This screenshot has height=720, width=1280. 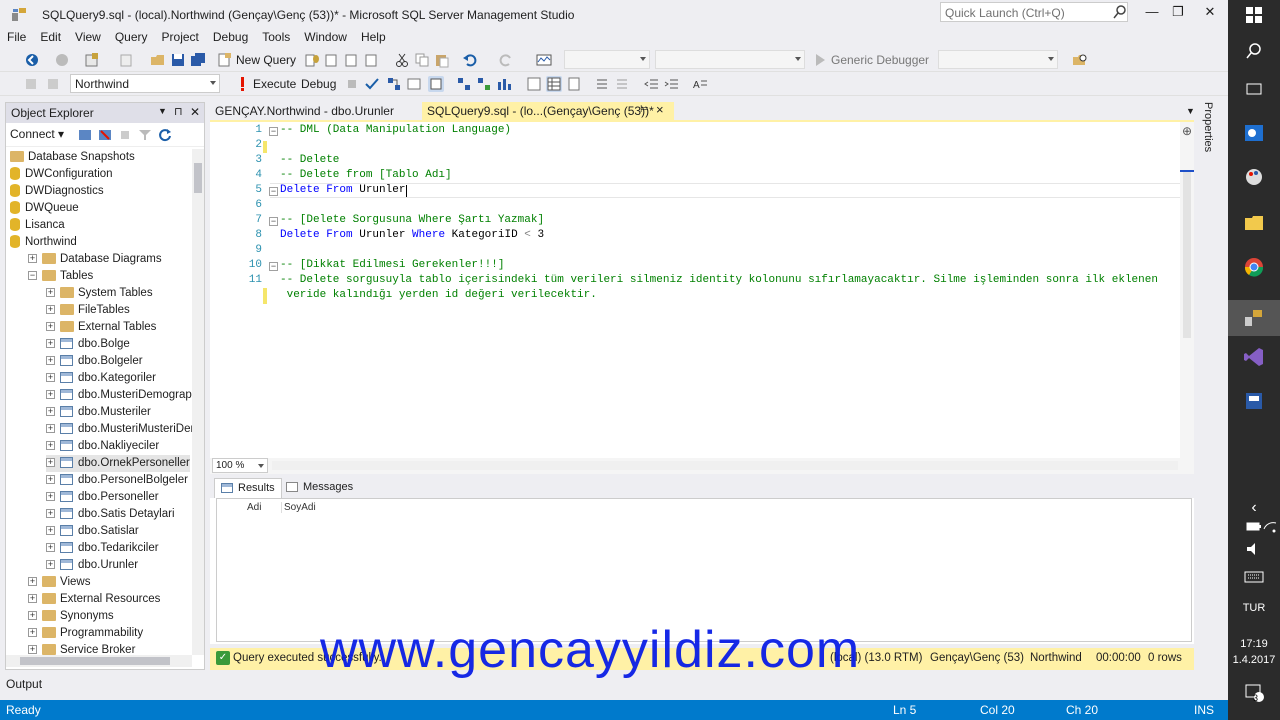 What do you see at coordinates (101, 327) in the screenshot?
I see `tree-node: + External Tables` at bounding box center [101, 327].